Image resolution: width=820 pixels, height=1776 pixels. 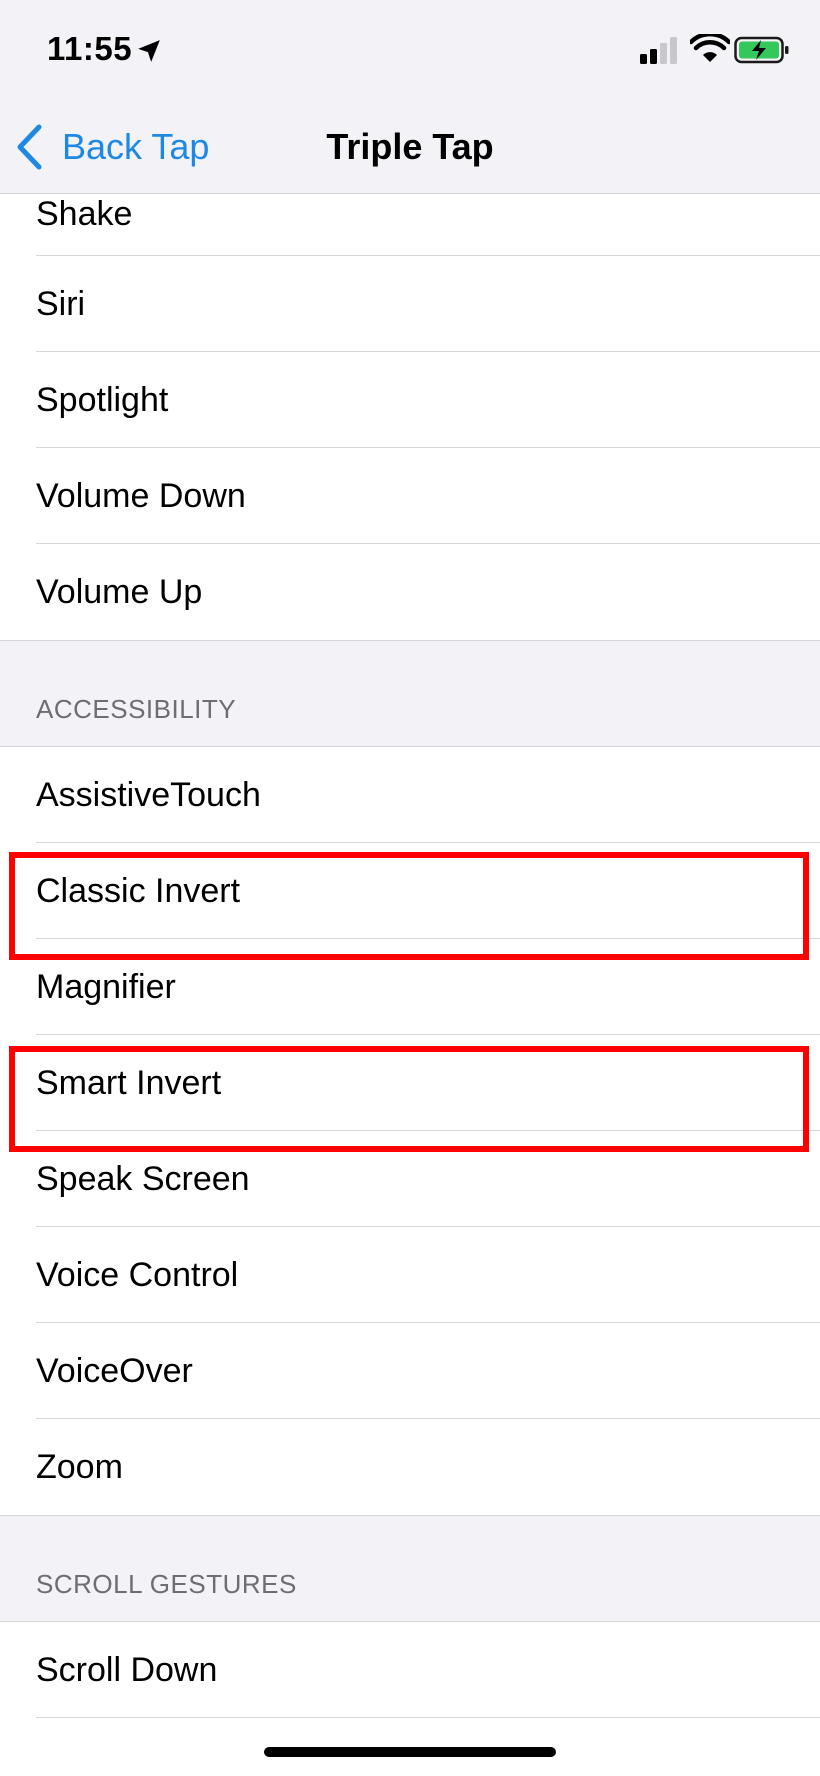 What do you see at coordinates (410, 496) in the screenshot?
I see `list-item-volume-down: Volume Down` at bounding box center [410, 496].